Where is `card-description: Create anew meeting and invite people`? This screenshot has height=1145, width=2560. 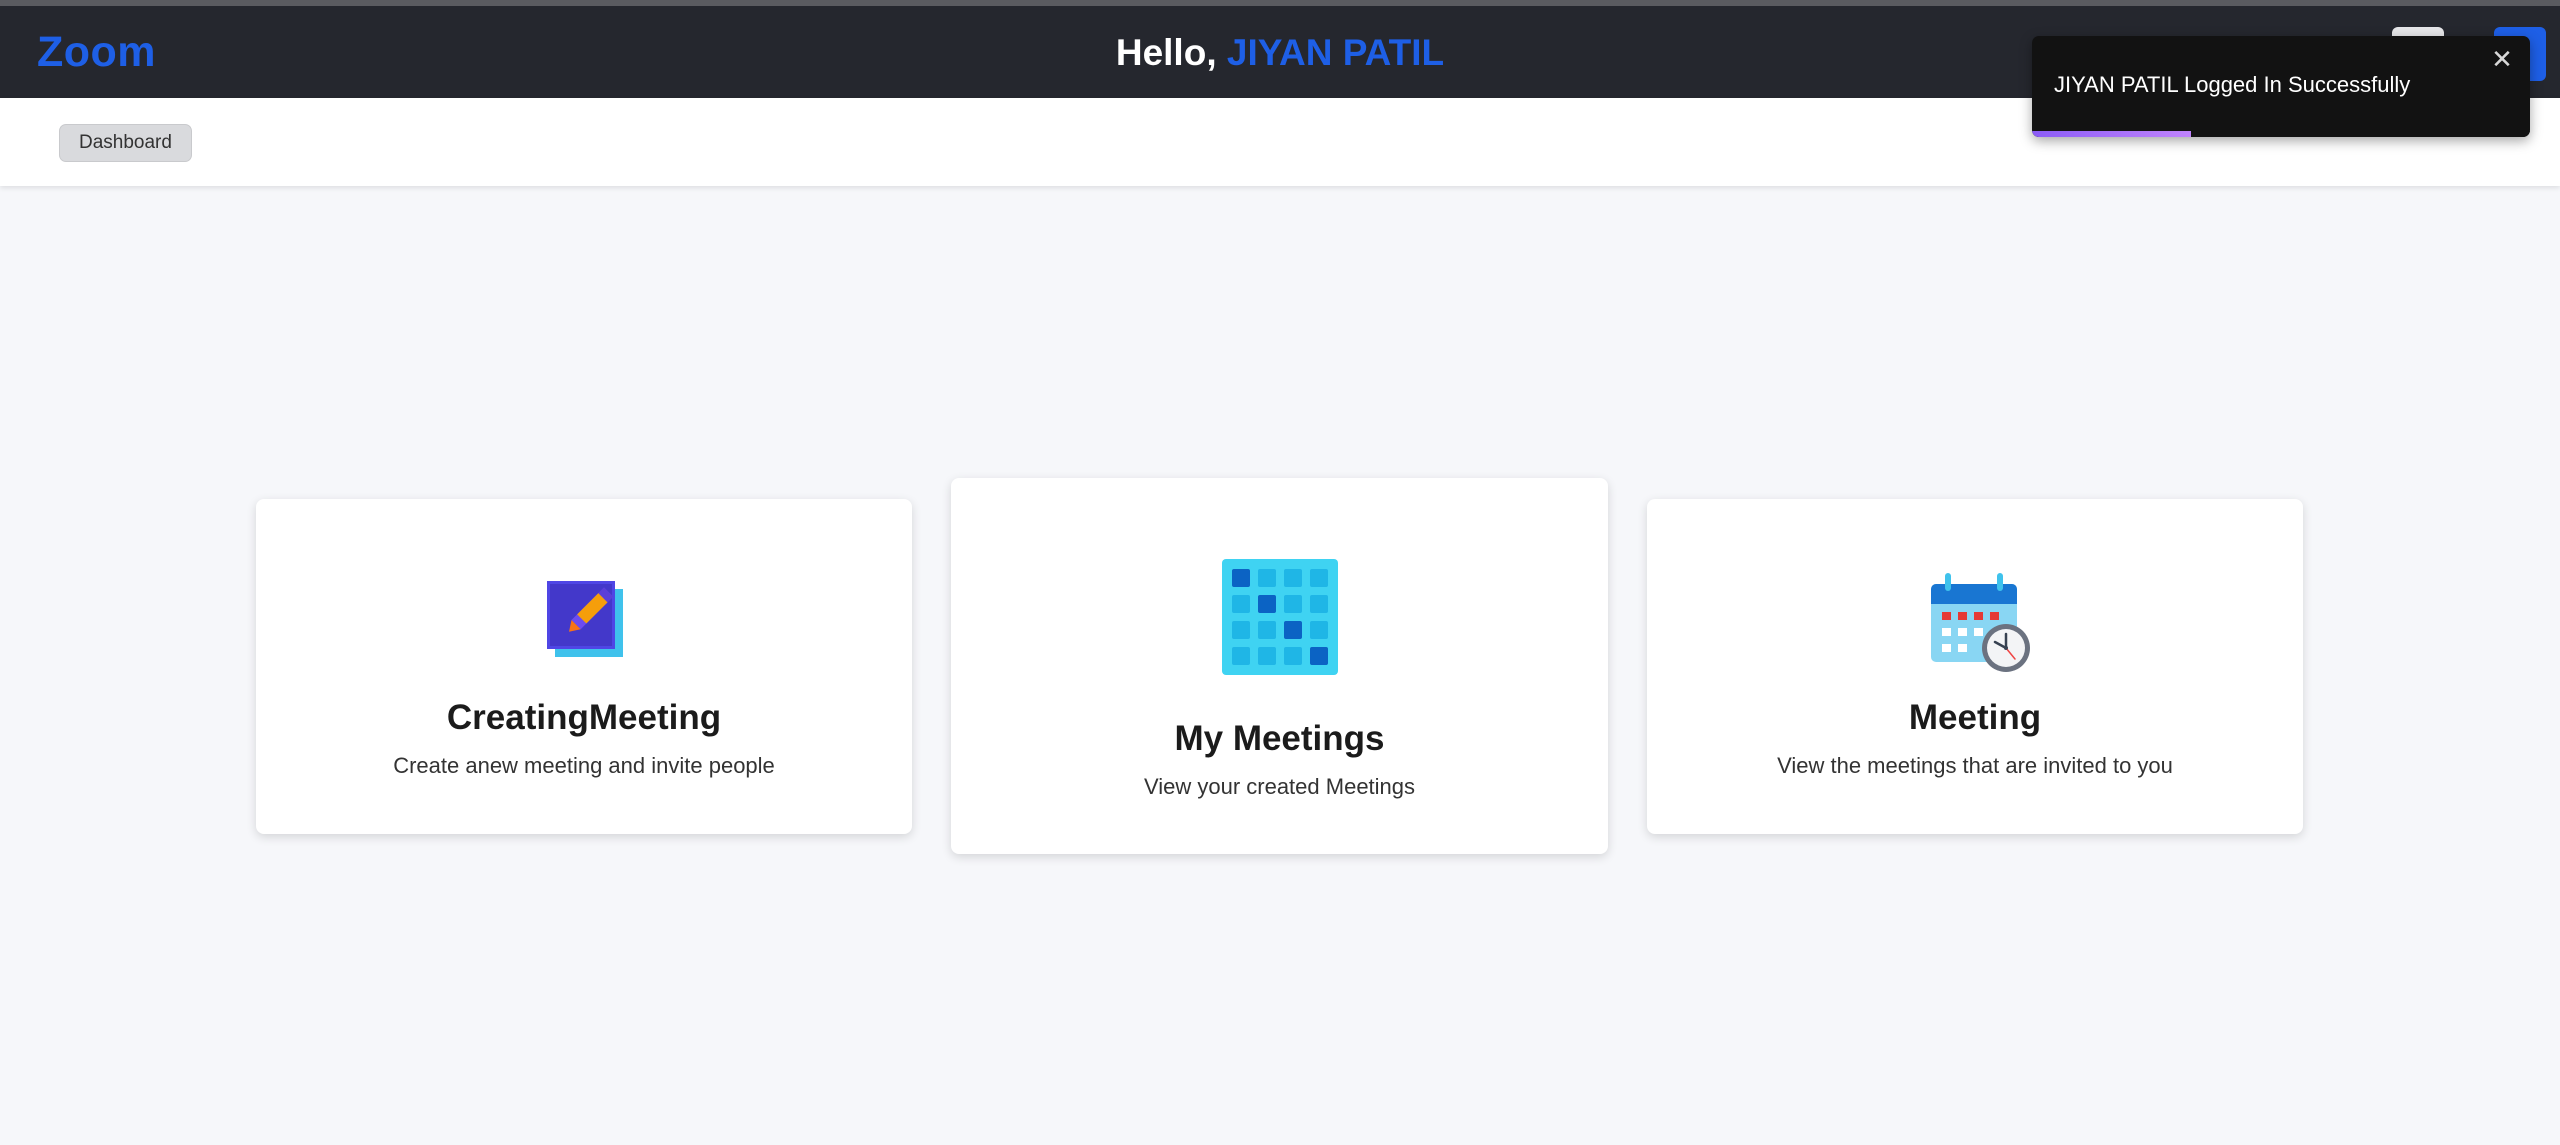 card-description: Create anew meeting and invite people is located at coordinates (584, 765).